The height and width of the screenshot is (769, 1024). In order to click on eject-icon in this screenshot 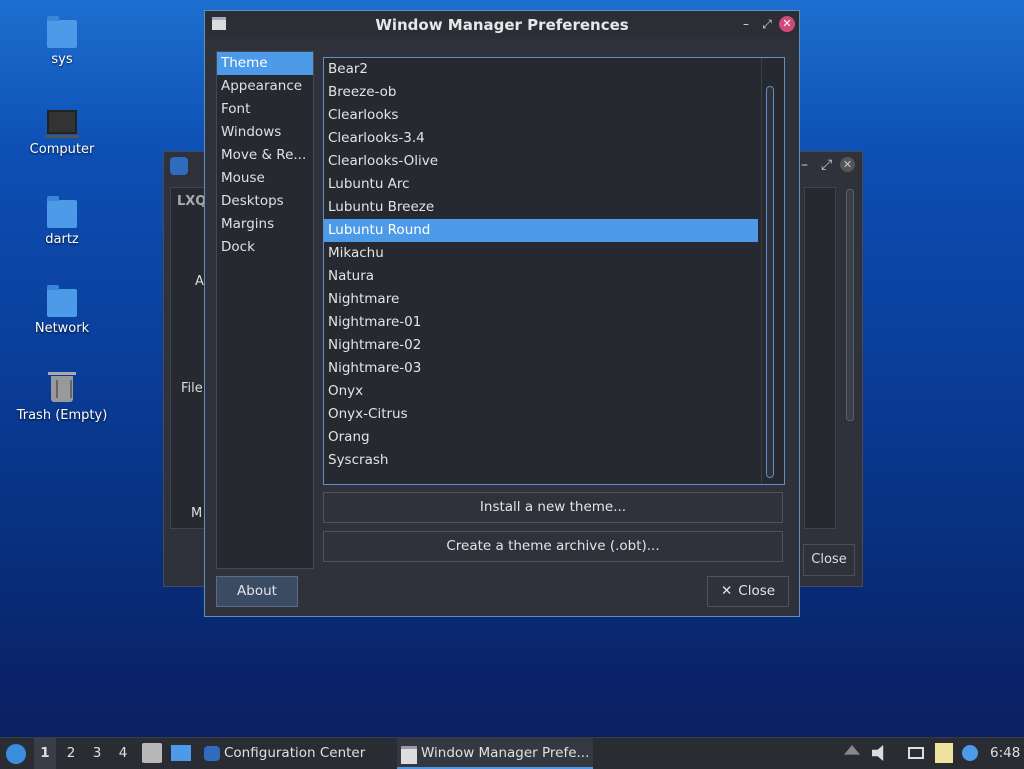, I will do `click(852, 750)`.